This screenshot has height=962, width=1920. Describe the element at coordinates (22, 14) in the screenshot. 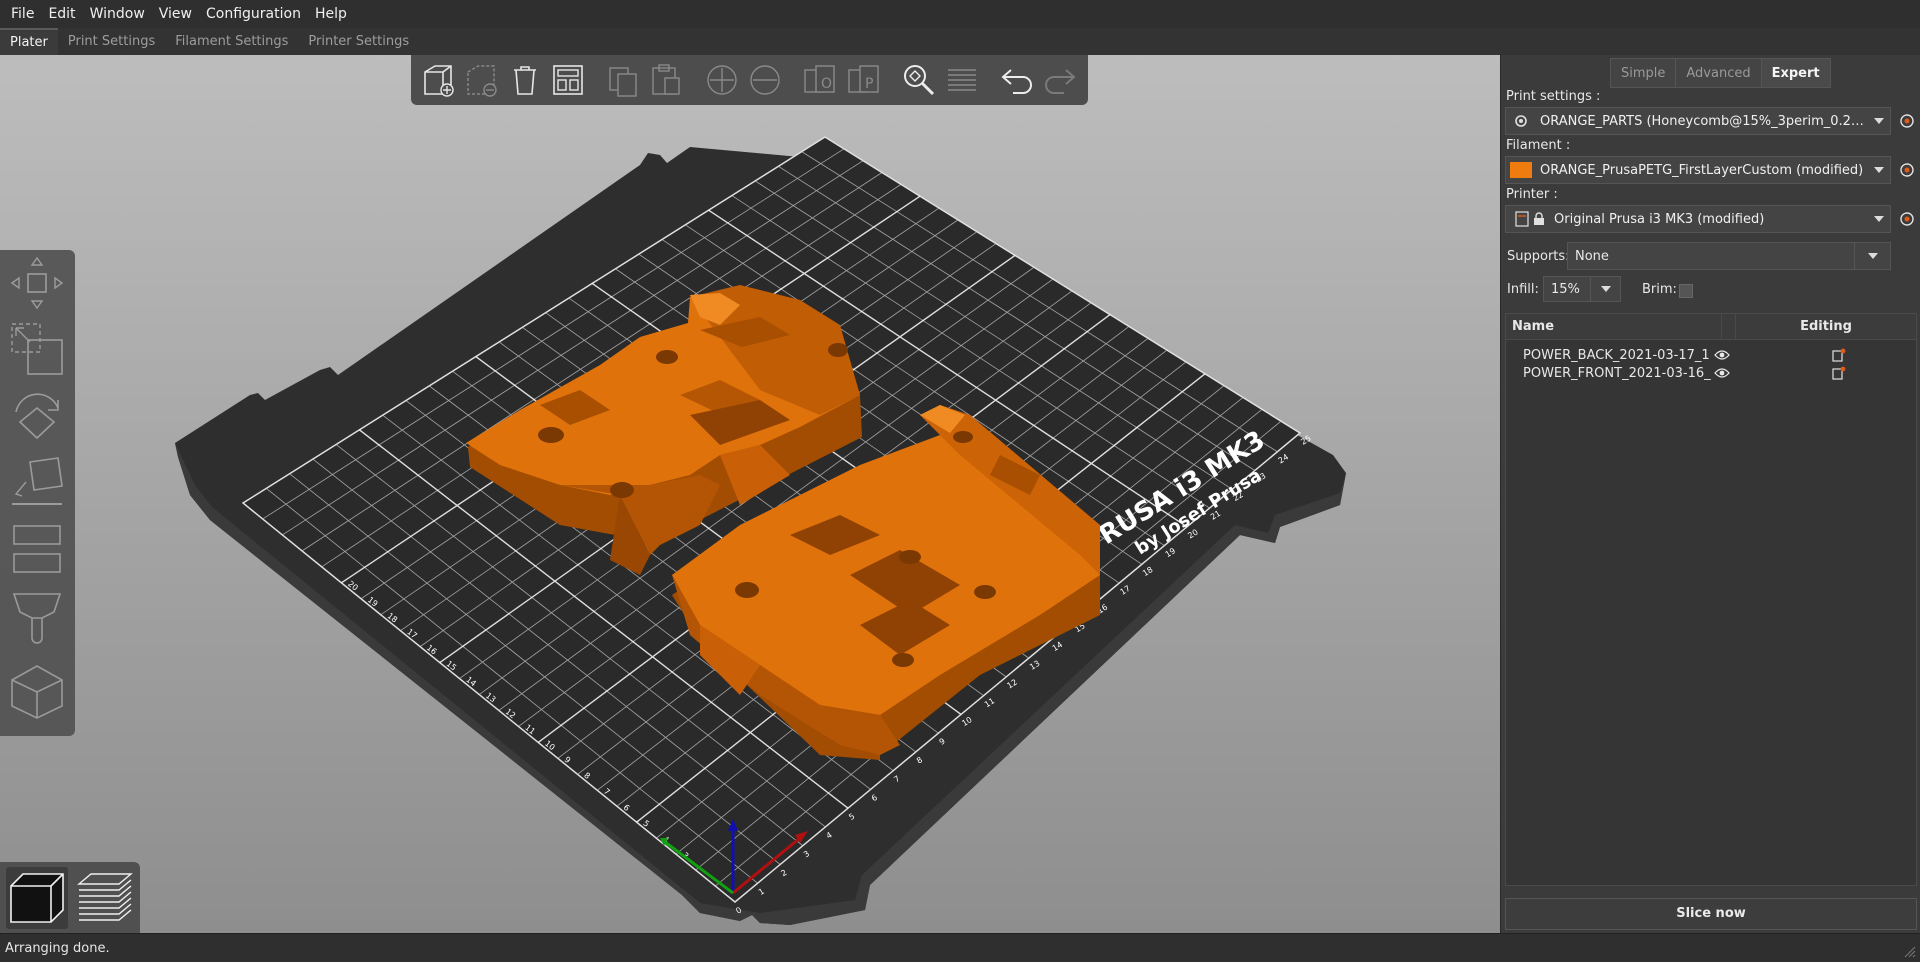

I see `menu-file: File` at that location.